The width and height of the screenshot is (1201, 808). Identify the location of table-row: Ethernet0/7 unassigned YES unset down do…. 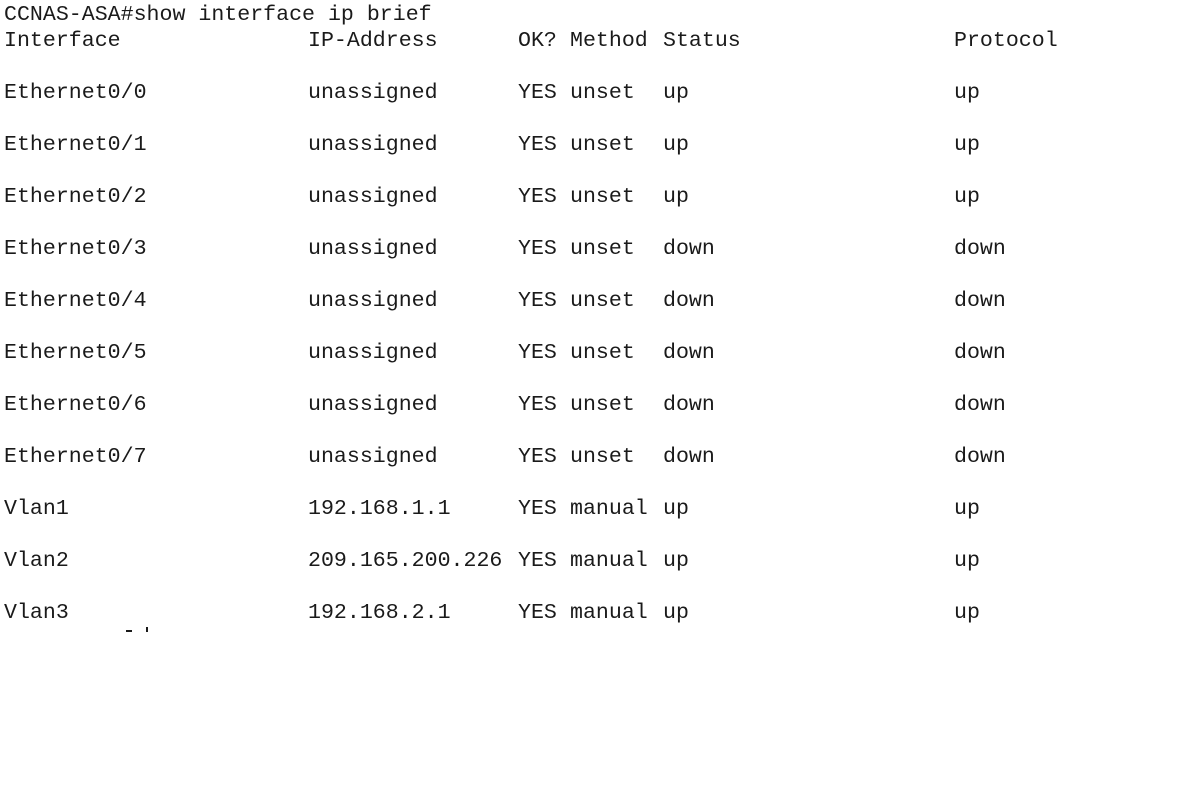
(503, 457).